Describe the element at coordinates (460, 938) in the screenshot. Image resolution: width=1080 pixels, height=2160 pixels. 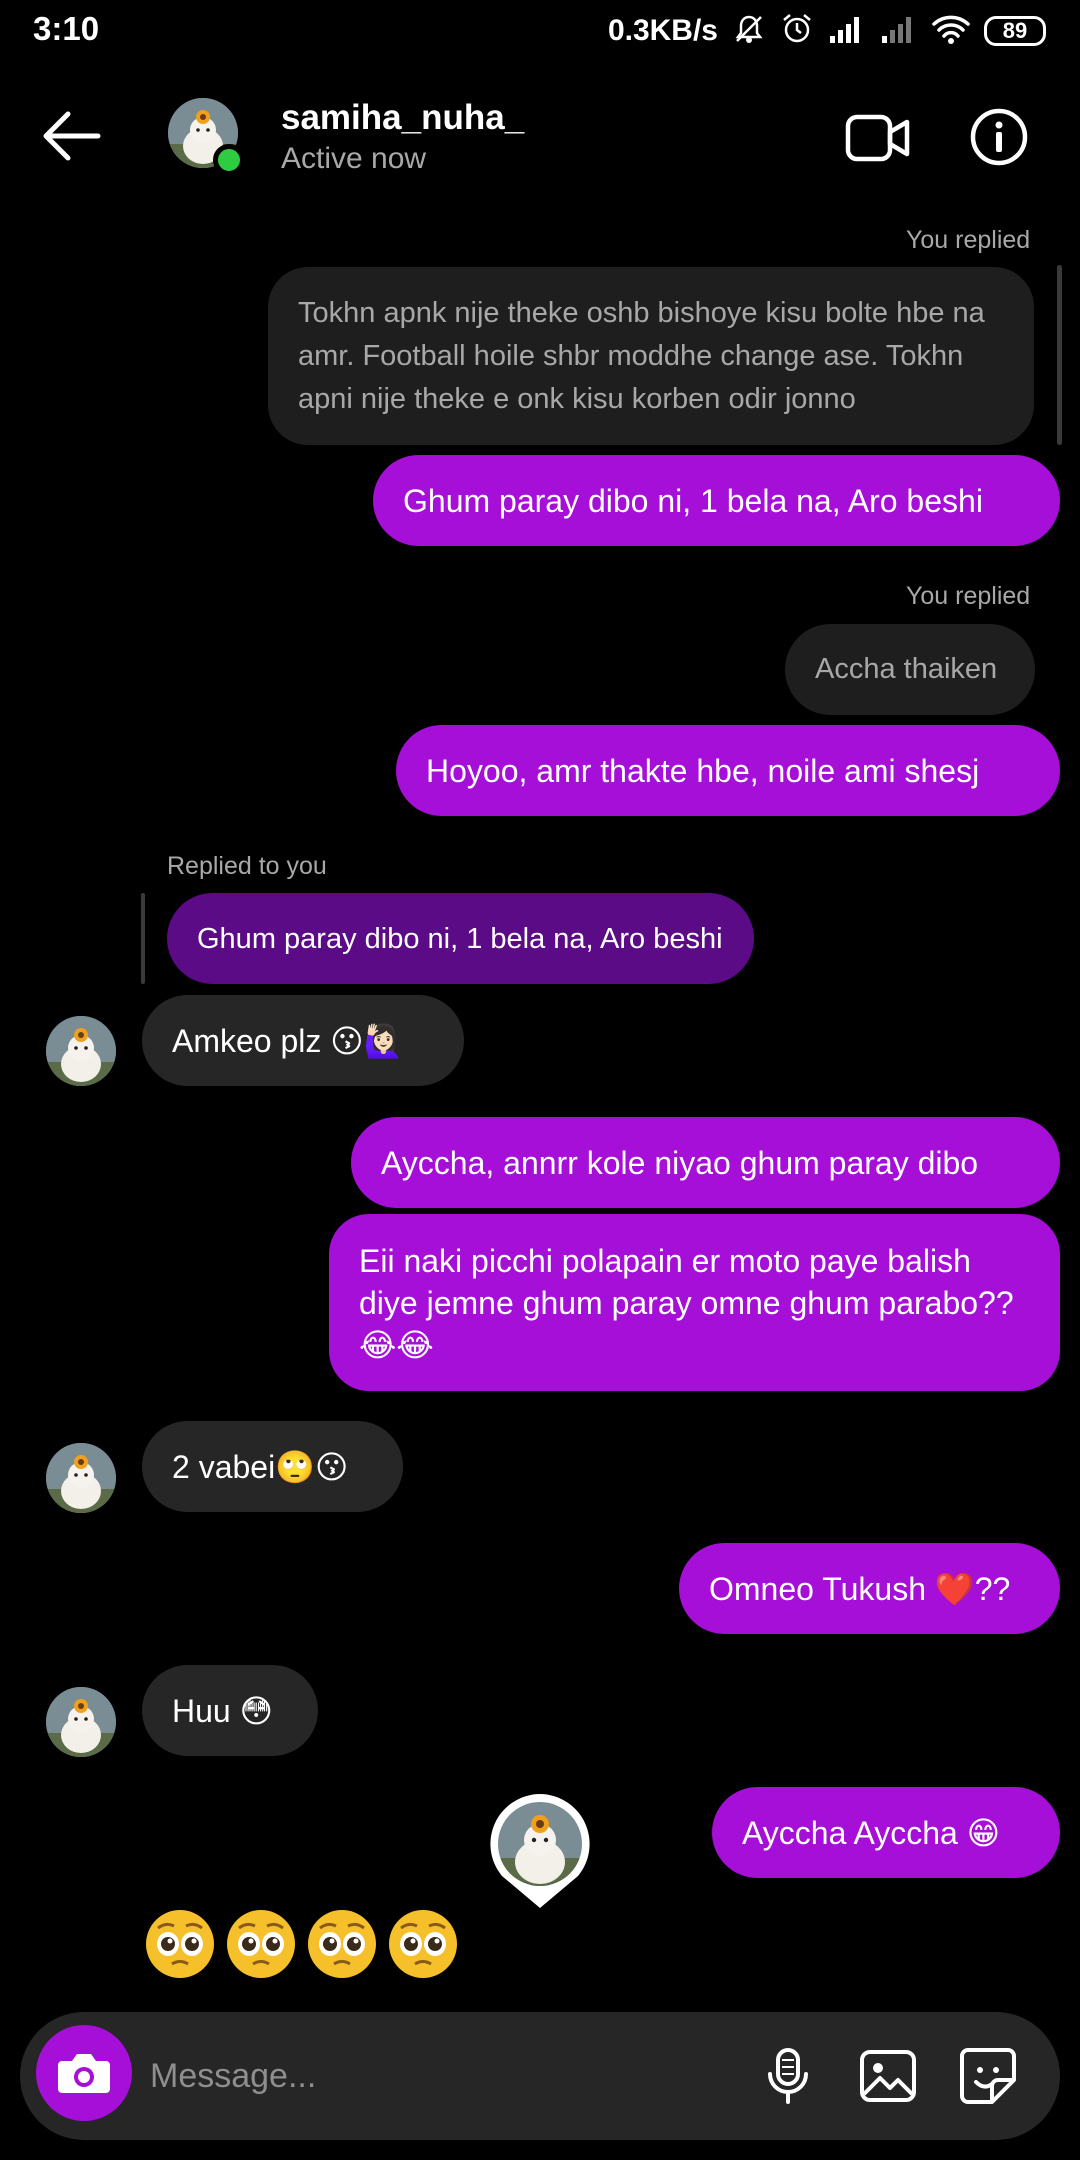
I see `reply-quote: Ghum paray dibo ni, 1 bela na, Aro beshi` at that location.